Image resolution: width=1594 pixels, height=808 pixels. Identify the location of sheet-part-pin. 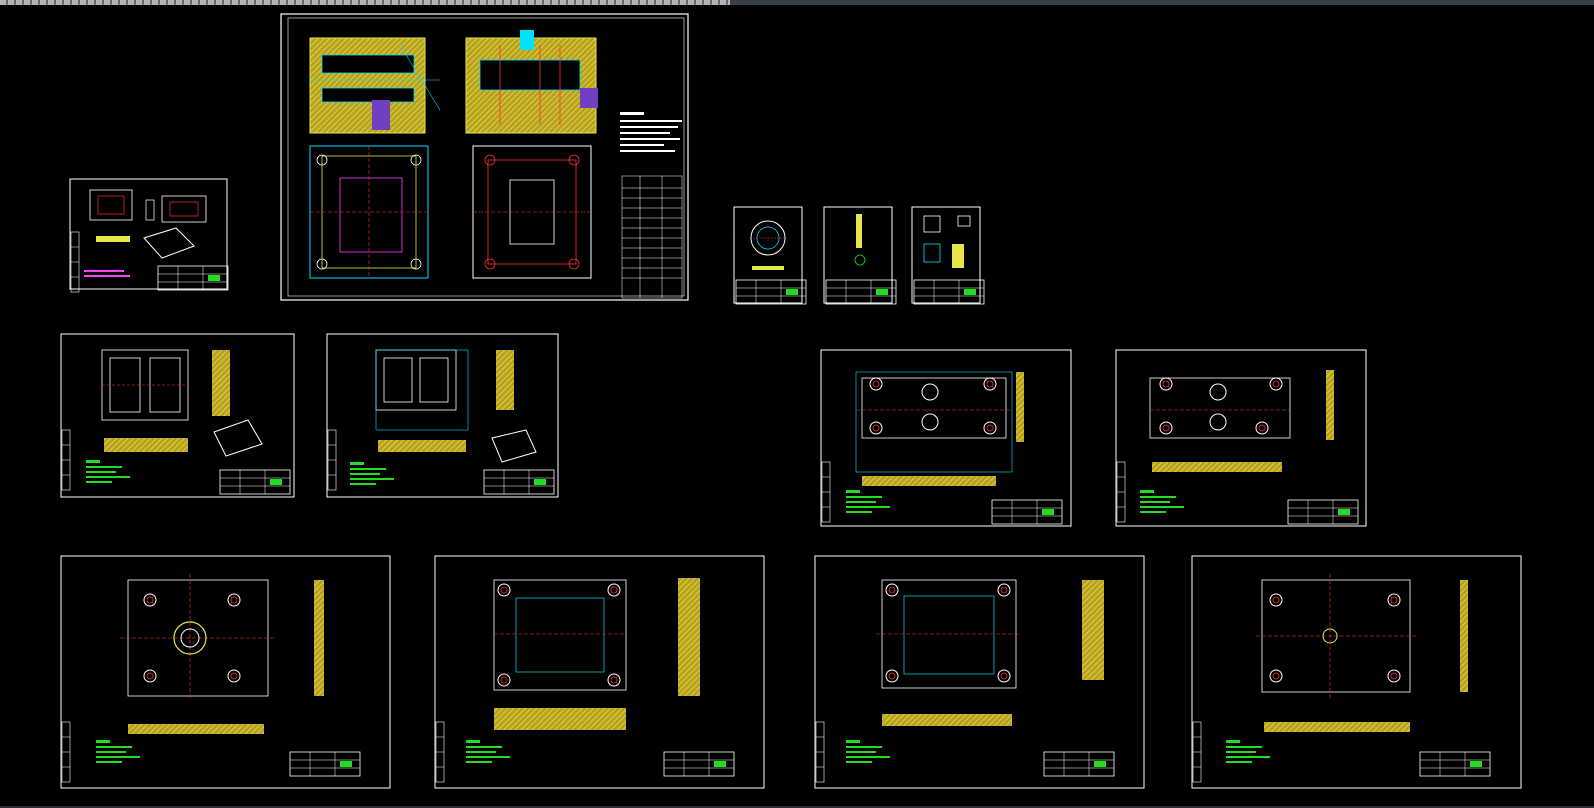
(860, 255).